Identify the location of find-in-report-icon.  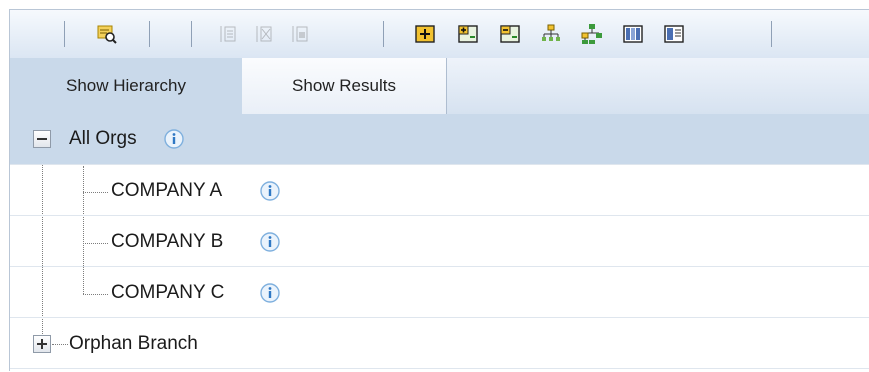
(107, 34).